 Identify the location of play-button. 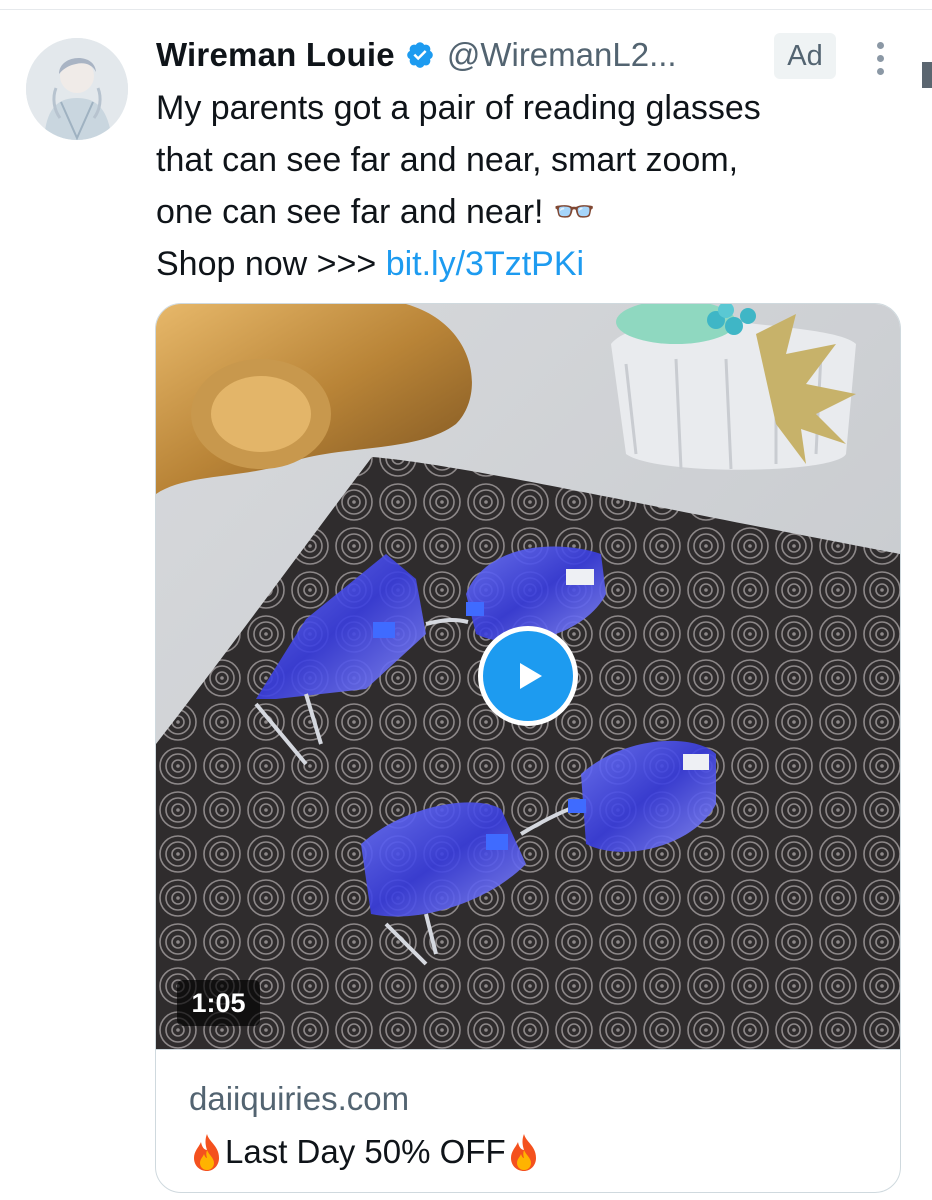
(528, 676).